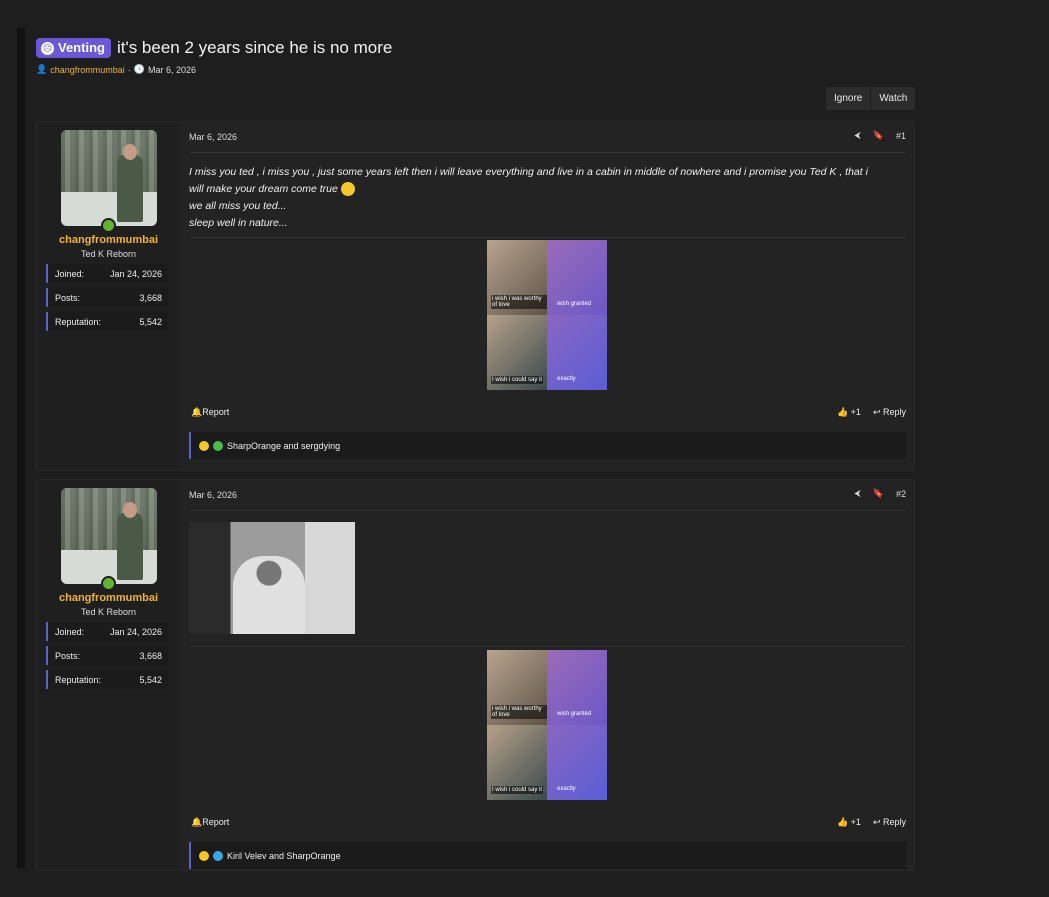  I want to click on reaction-users: SharpOrange and sergdying, so click(283, 446).